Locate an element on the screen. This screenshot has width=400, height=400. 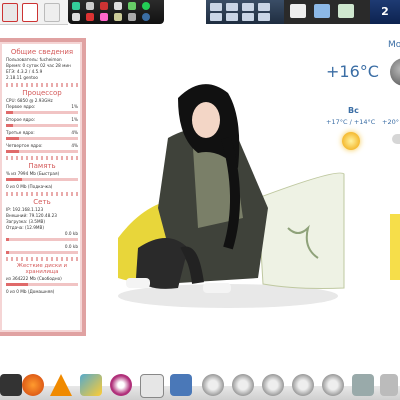
down-arrow-icon is located at coordinates (76, 17).